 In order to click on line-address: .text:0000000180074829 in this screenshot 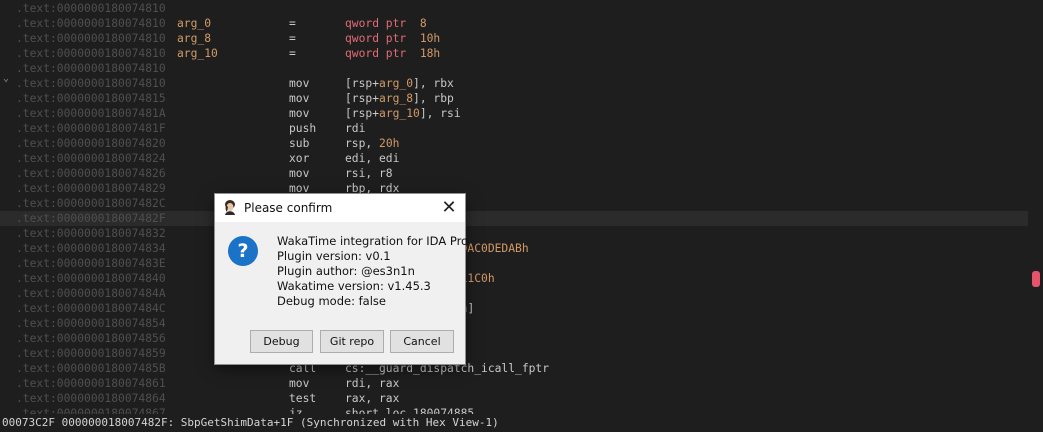, I will do `click(91, 188)`.